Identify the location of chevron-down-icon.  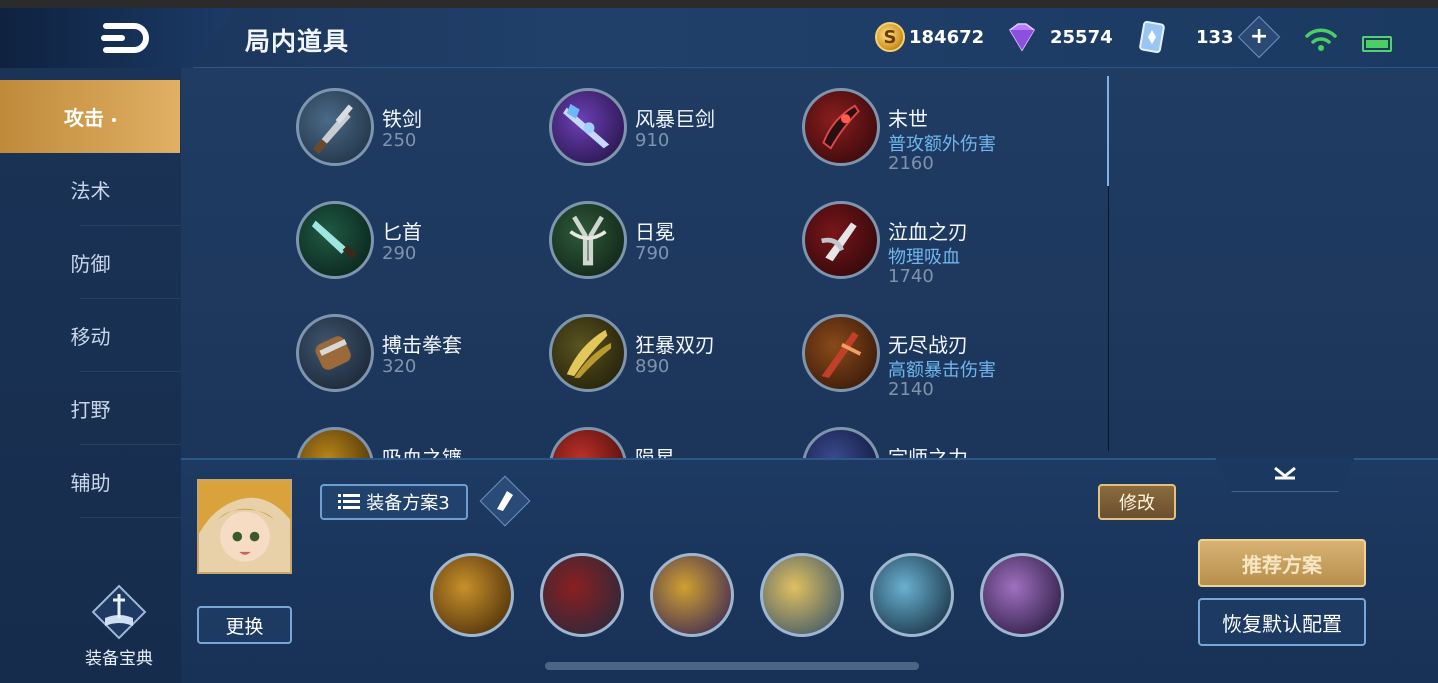
(1285, 472).